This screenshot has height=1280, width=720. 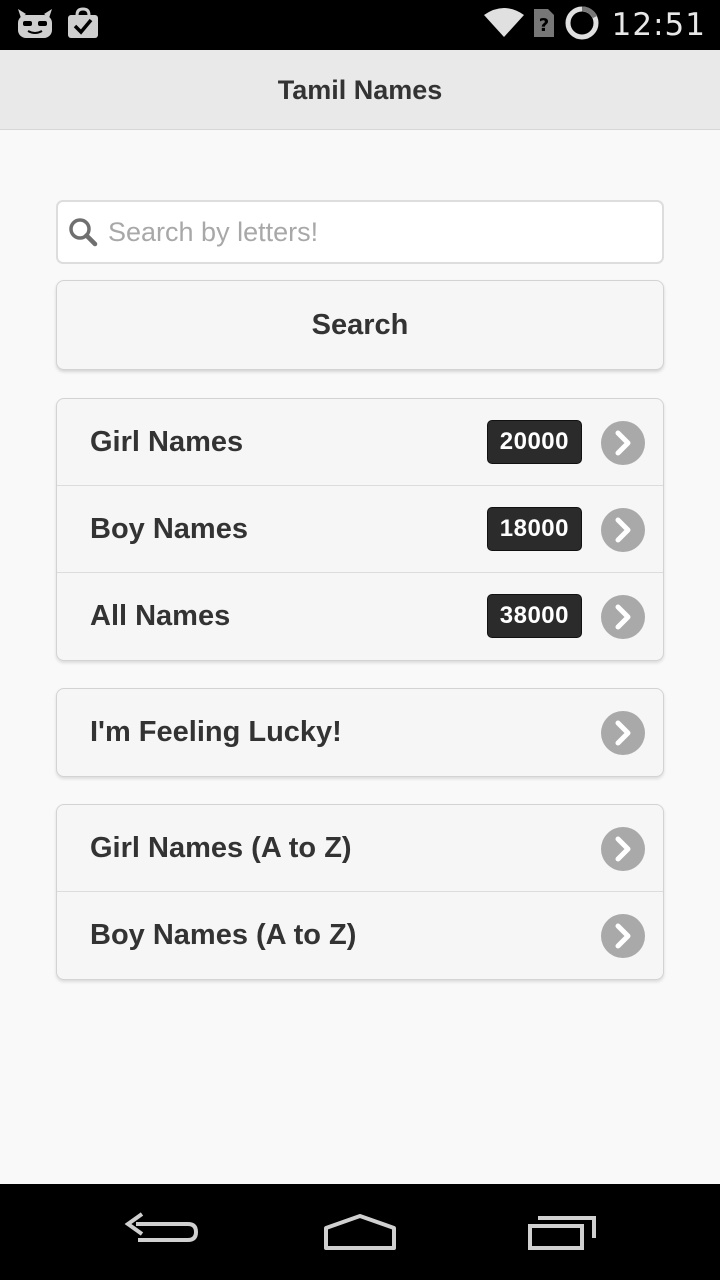 I want to click on search-field, so click(x=360, y=232).